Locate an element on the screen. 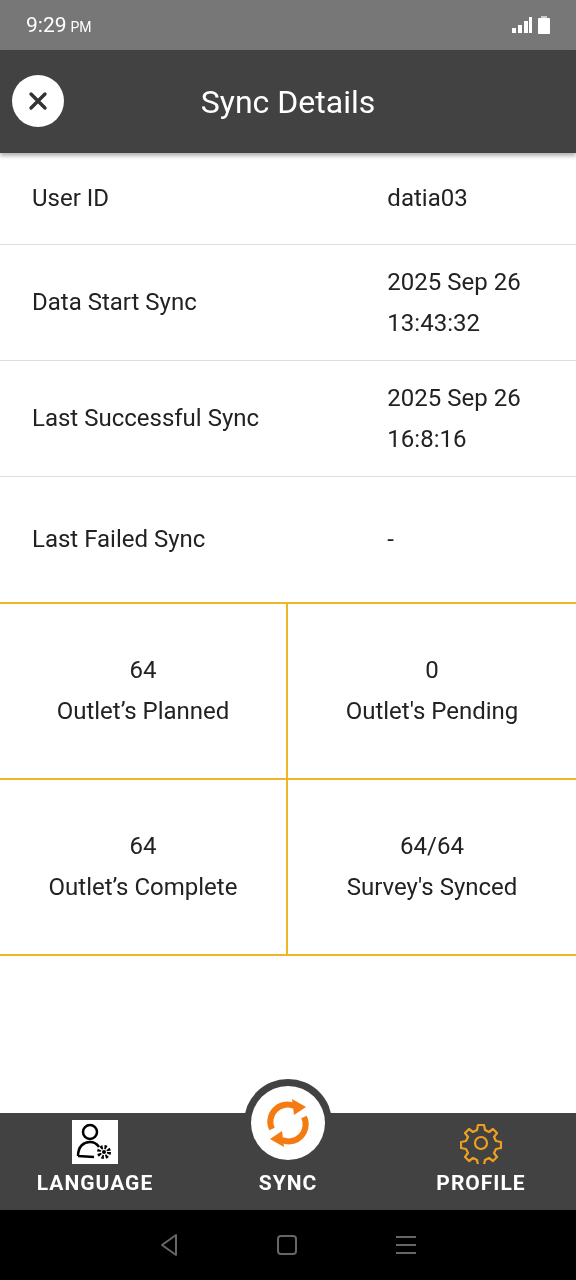  menu-icon is located at coordinates (406, 1245).